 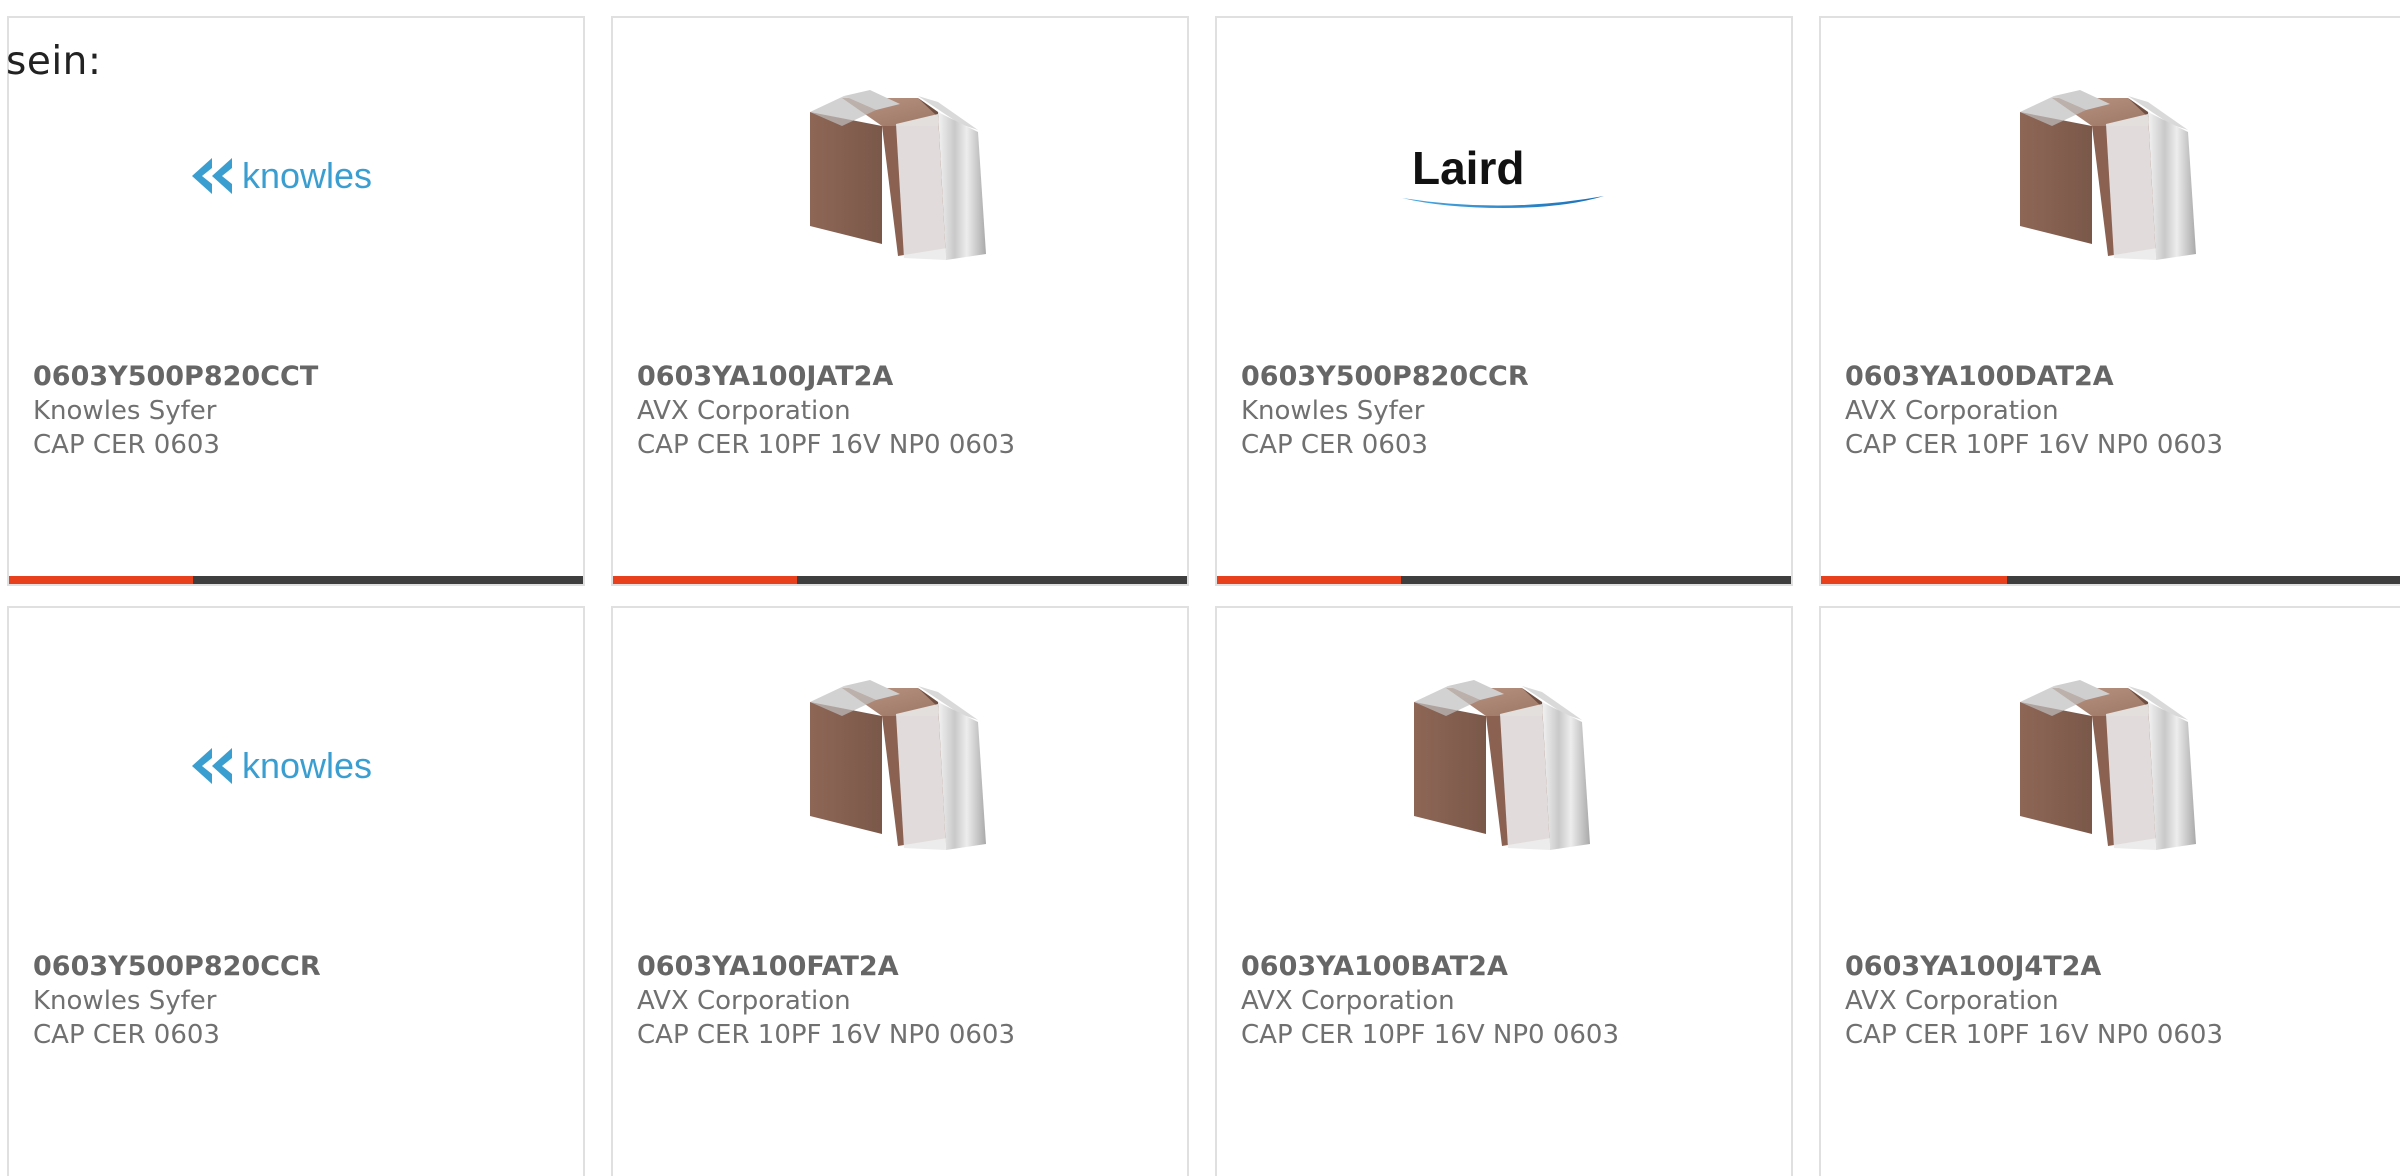 I want to click on part-number: 0603YA100BAT2A, so click(x=1430, y=967).